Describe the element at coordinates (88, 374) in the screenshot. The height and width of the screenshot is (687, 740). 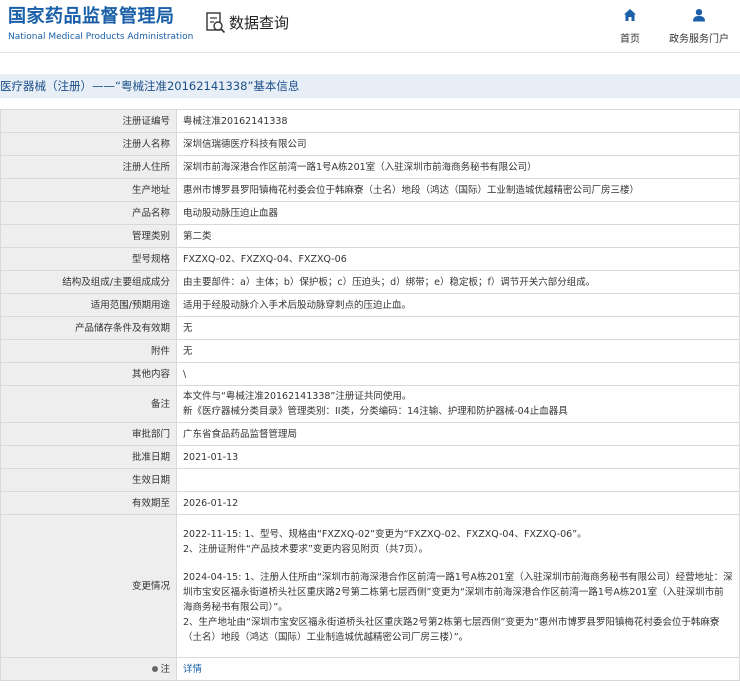
I see `row-label: 其他内容` at that location.